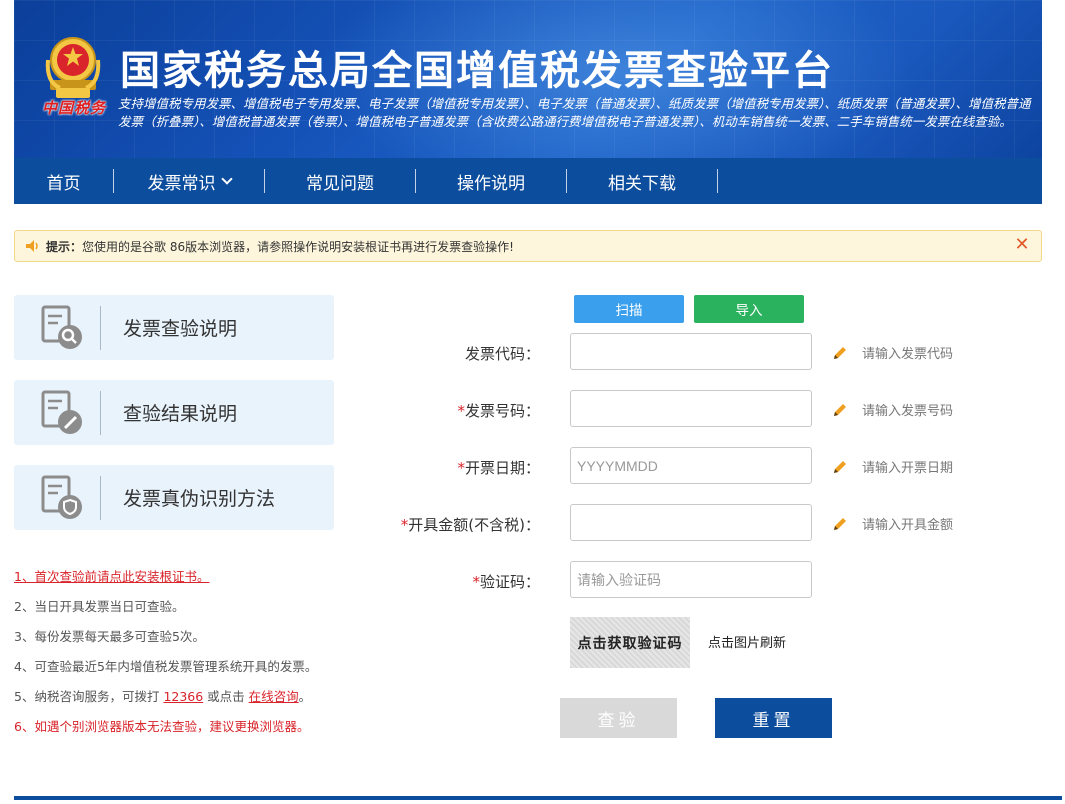  I want to click on nav-item-home: 首页, so click(64, 181).